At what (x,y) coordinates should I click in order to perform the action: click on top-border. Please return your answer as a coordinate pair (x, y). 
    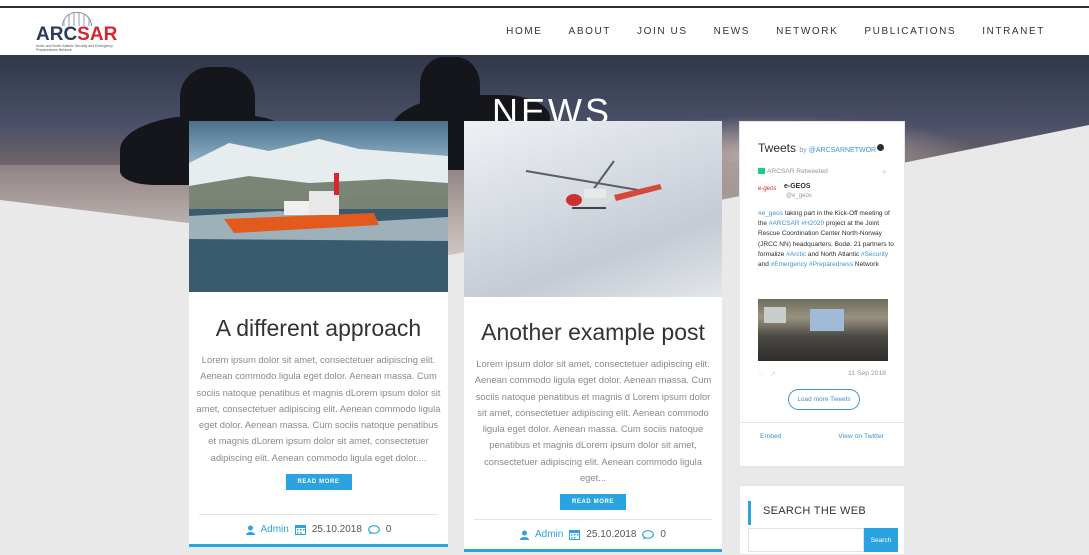
    Looking at the image, I should click on (544, 4).